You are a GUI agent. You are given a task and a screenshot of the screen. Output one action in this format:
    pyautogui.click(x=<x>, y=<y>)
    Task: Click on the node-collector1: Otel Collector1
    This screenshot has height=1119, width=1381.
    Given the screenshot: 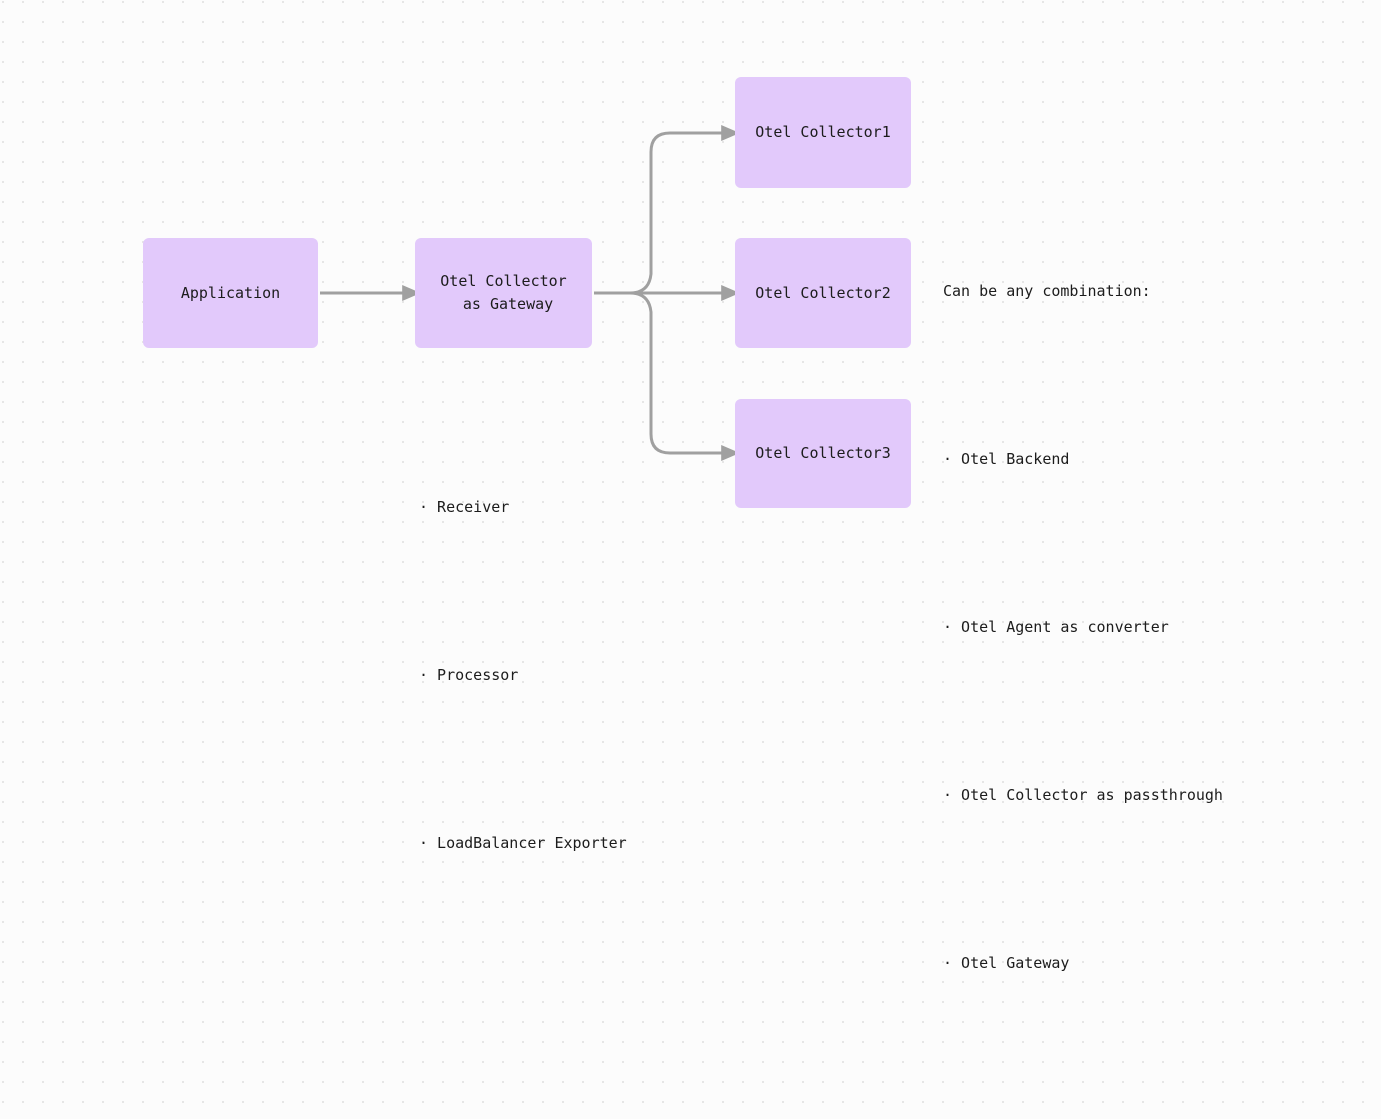 What is the action you would take?
    pyautogui.click(x=823, y=132)
    